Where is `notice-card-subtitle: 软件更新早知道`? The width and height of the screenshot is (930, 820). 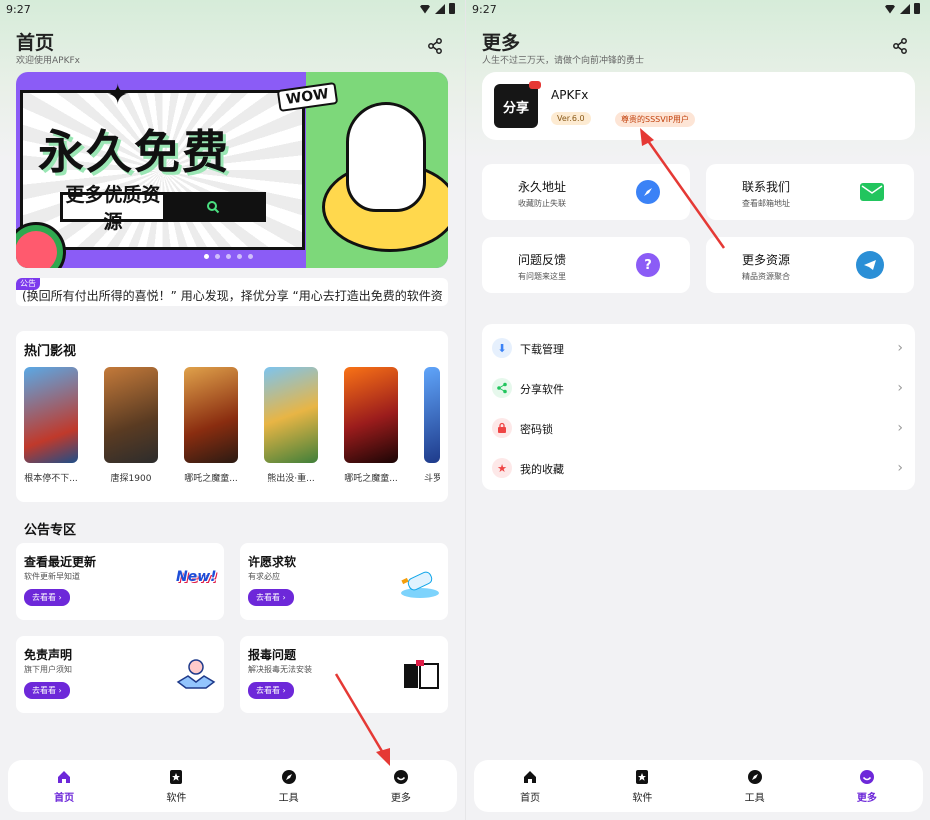
notice-card-subtitle: 软件更新早知道 is located at coordinates (52, 576).